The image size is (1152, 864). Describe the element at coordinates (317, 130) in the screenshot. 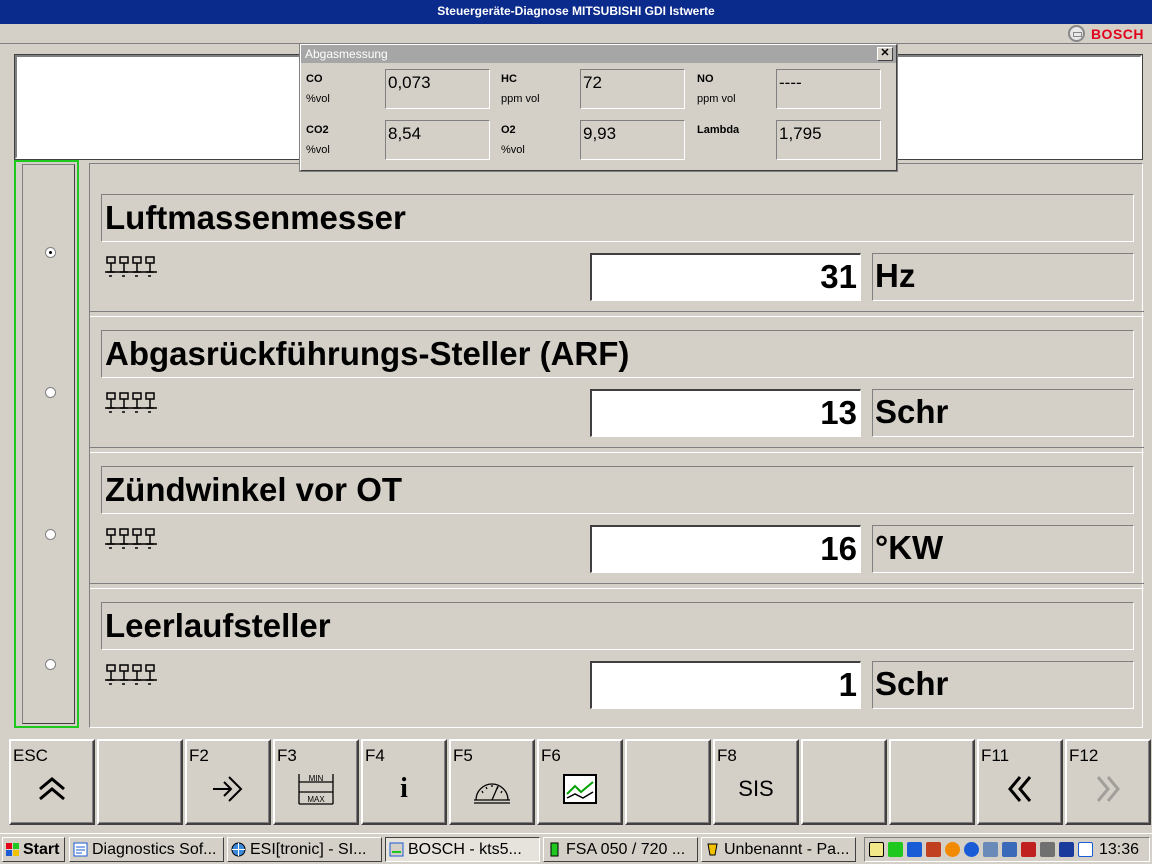

I see `gas-name: CO2` at that location.